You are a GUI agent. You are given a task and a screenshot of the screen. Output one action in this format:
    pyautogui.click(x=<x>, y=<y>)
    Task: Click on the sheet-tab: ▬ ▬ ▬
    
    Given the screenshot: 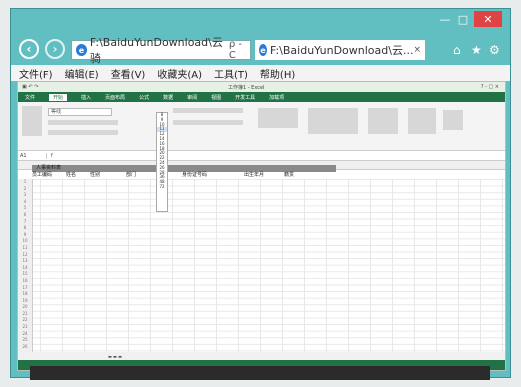 What is the action you would take?
    pyautogui.click(x=115, y=356)
    